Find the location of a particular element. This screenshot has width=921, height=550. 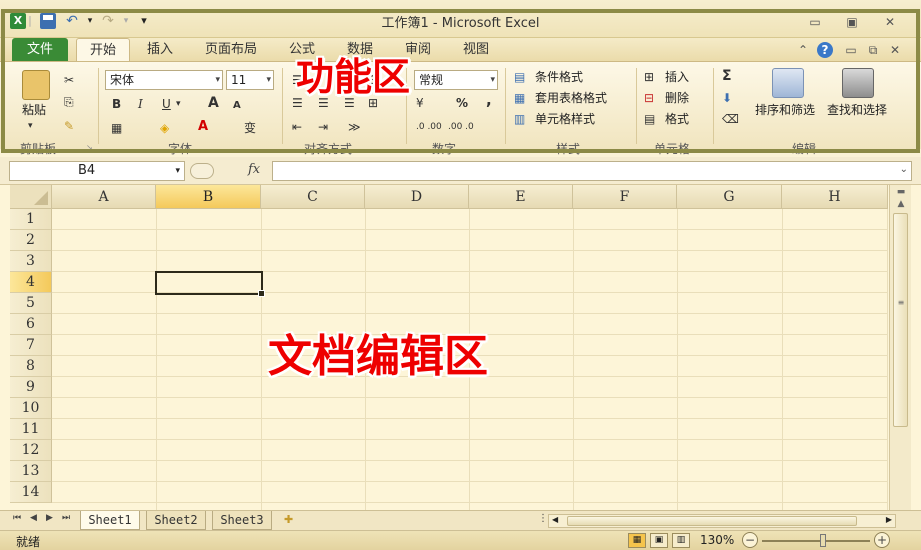

fill-icon: ⬇ is located at coordinates (727, 98).